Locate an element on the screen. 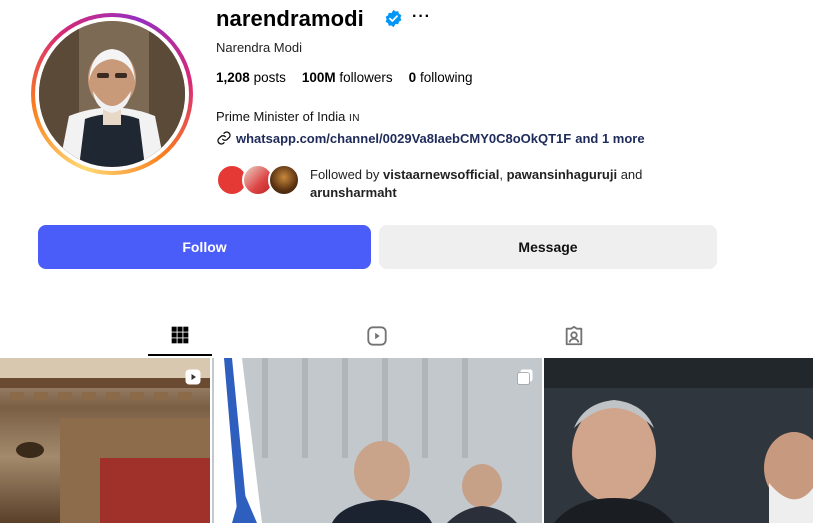  reels-icon is located at coordinates (377, 336).